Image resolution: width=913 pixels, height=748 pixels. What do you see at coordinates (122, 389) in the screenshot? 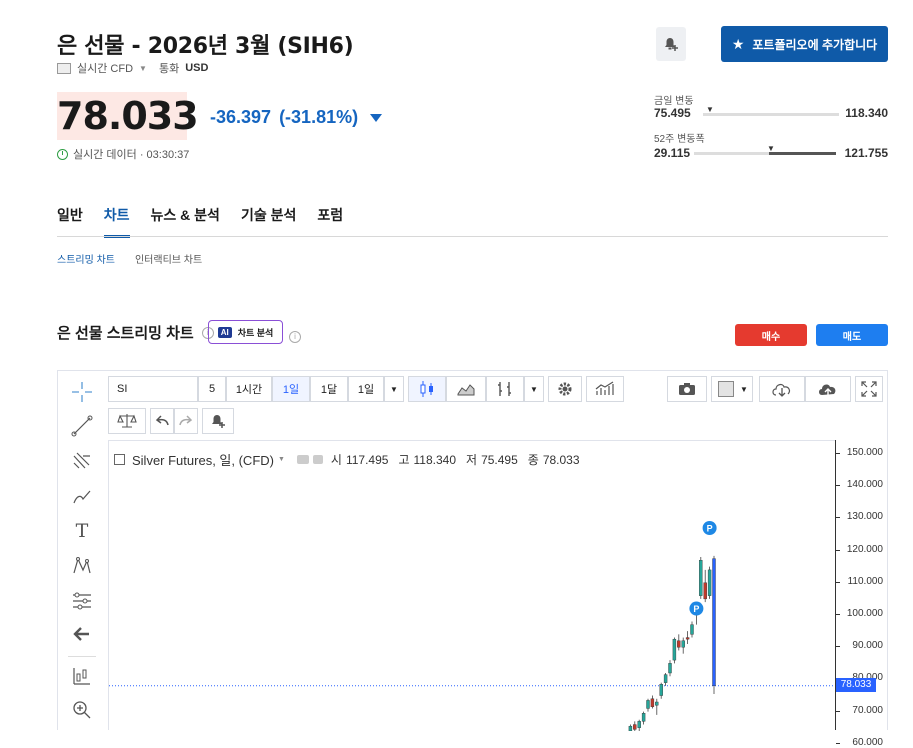
I see `symbol-text: SI` at bounding box center [122, 389].